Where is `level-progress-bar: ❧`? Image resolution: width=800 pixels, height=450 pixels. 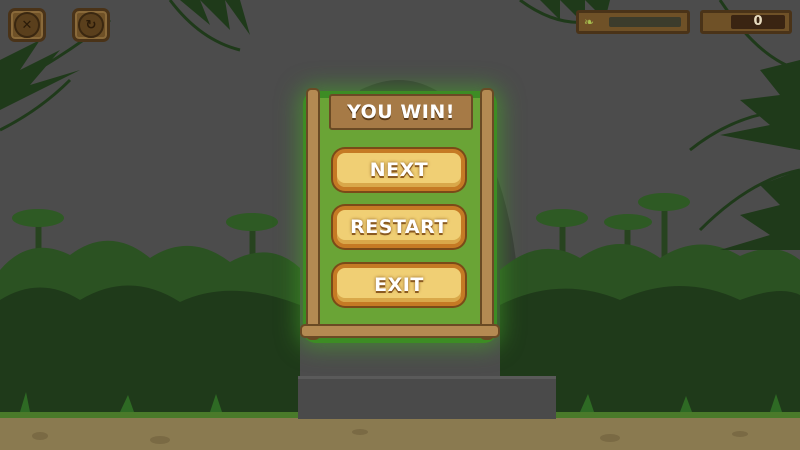 level-progress-bar: ❧ is located at coordinates (633, 22).